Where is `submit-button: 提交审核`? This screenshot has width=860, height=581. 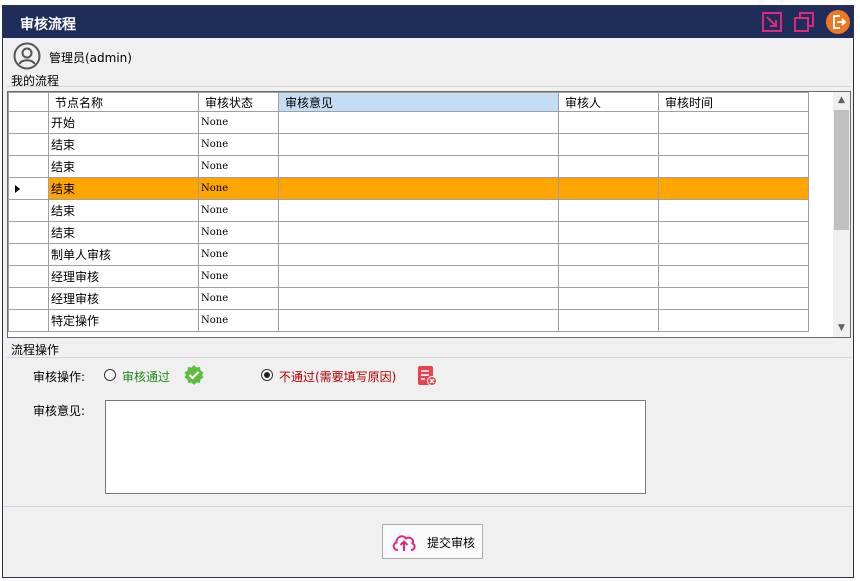
submit-button: 提交审核 is located at coordinates (432, 541).